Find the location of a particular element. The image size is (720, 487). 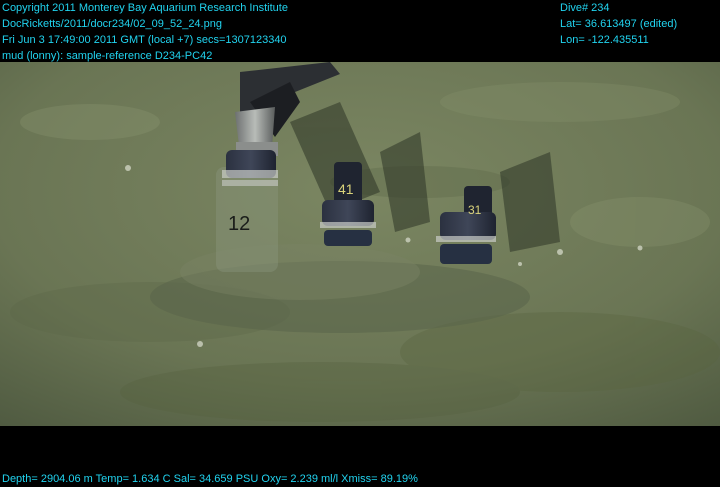

overlay-longitude: Lon= -122.435511 is located at coordinates (604, 40).